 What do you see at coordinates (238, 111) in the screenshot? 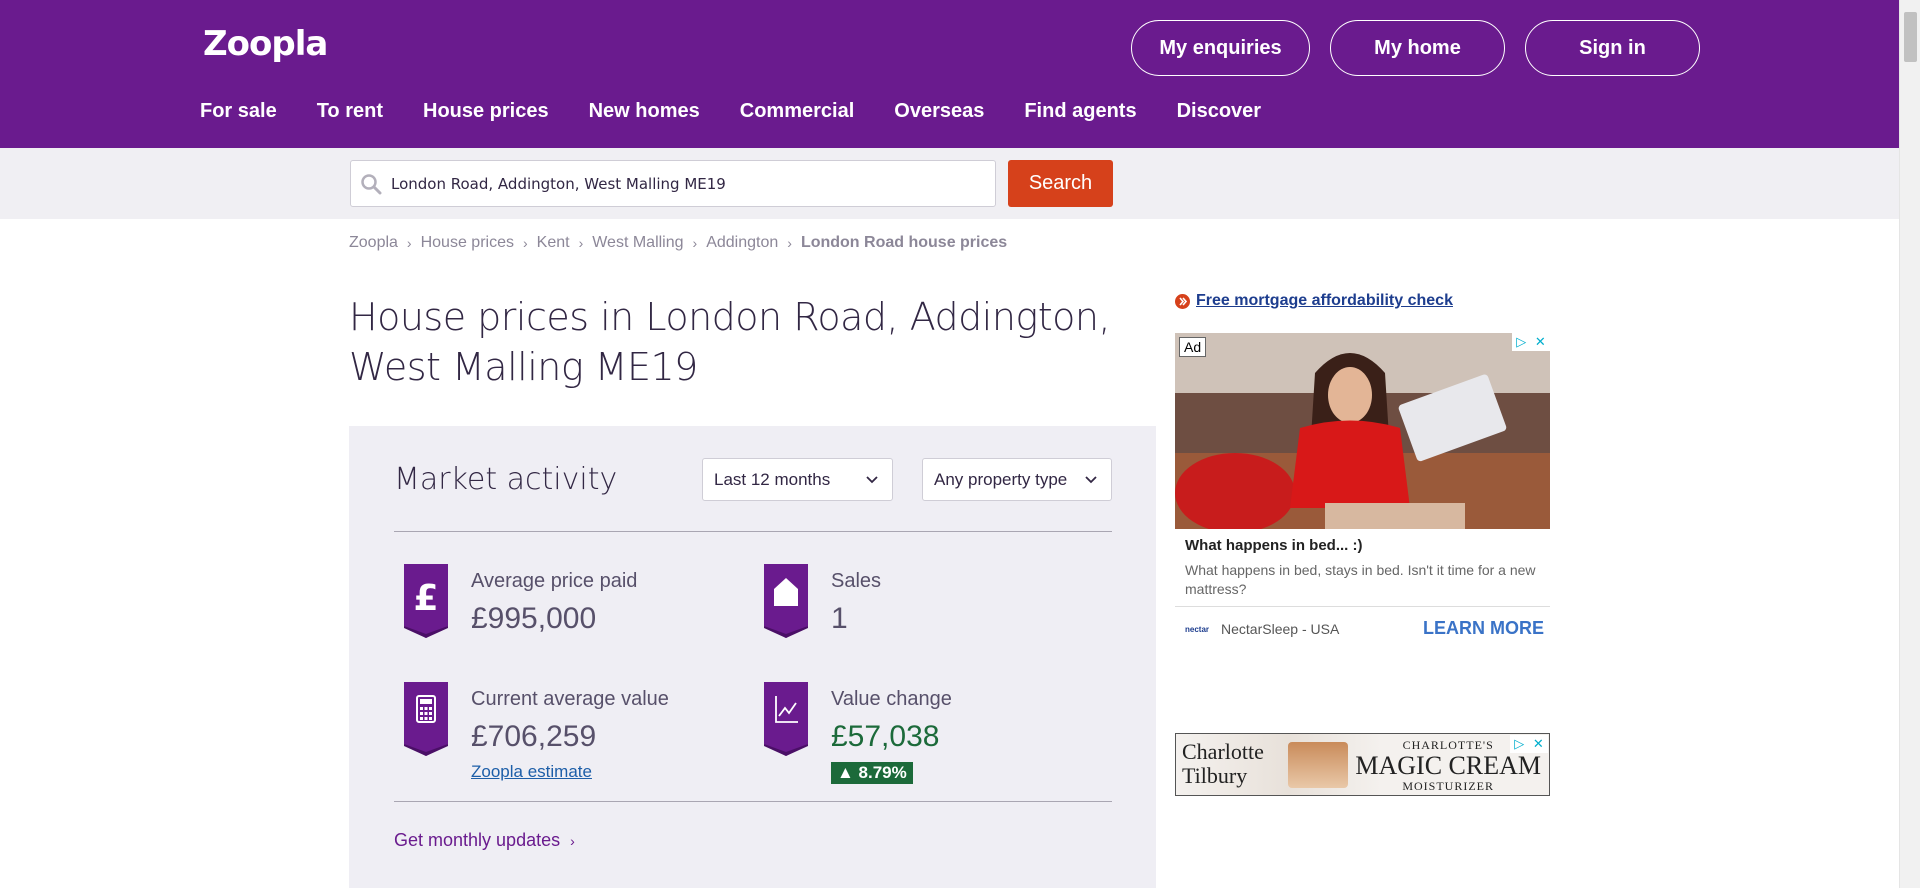
I see `nav-for-sale: For sale` at bounding box center [238, 111].